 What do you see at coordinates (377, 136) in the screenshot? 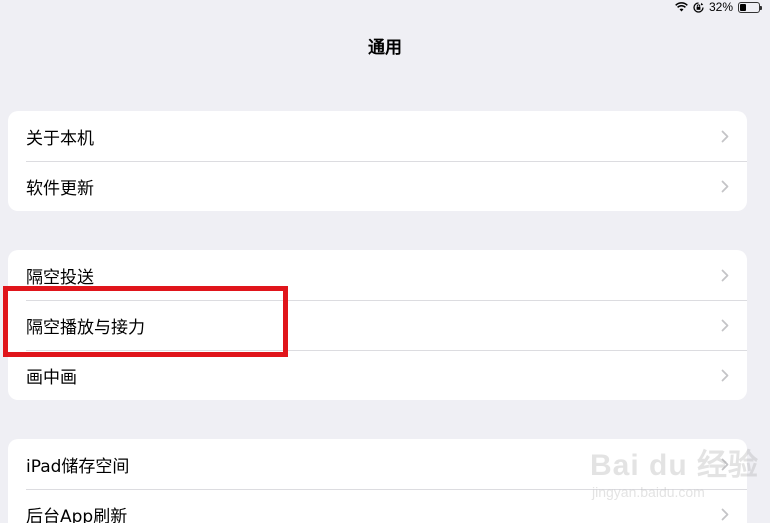
I see `row-about: 关于本机` at bounding box center [377, 136].